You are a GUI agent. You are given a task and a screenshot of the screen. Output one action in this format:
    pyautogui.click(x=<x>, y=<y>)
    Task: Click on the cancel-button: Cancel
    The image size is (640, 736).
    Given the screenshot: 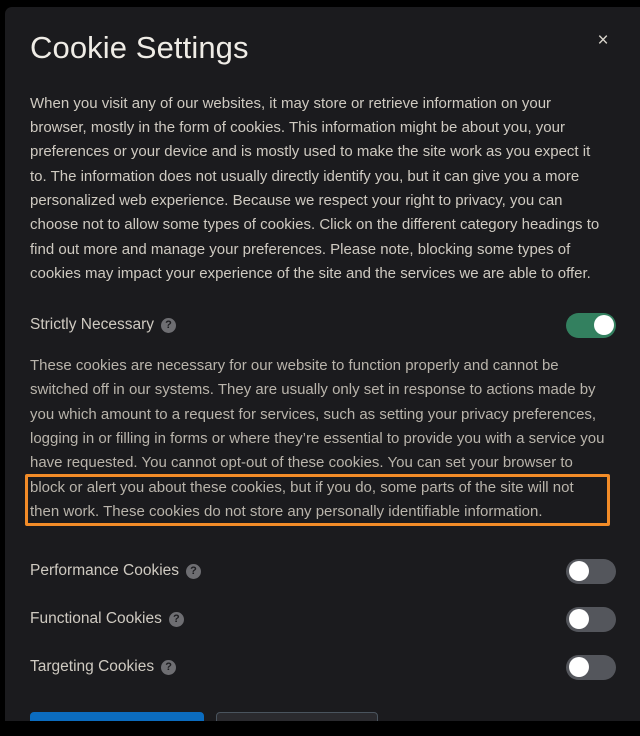 What is the action you would take?
    pyautogui.click(x=423, y=717)
    